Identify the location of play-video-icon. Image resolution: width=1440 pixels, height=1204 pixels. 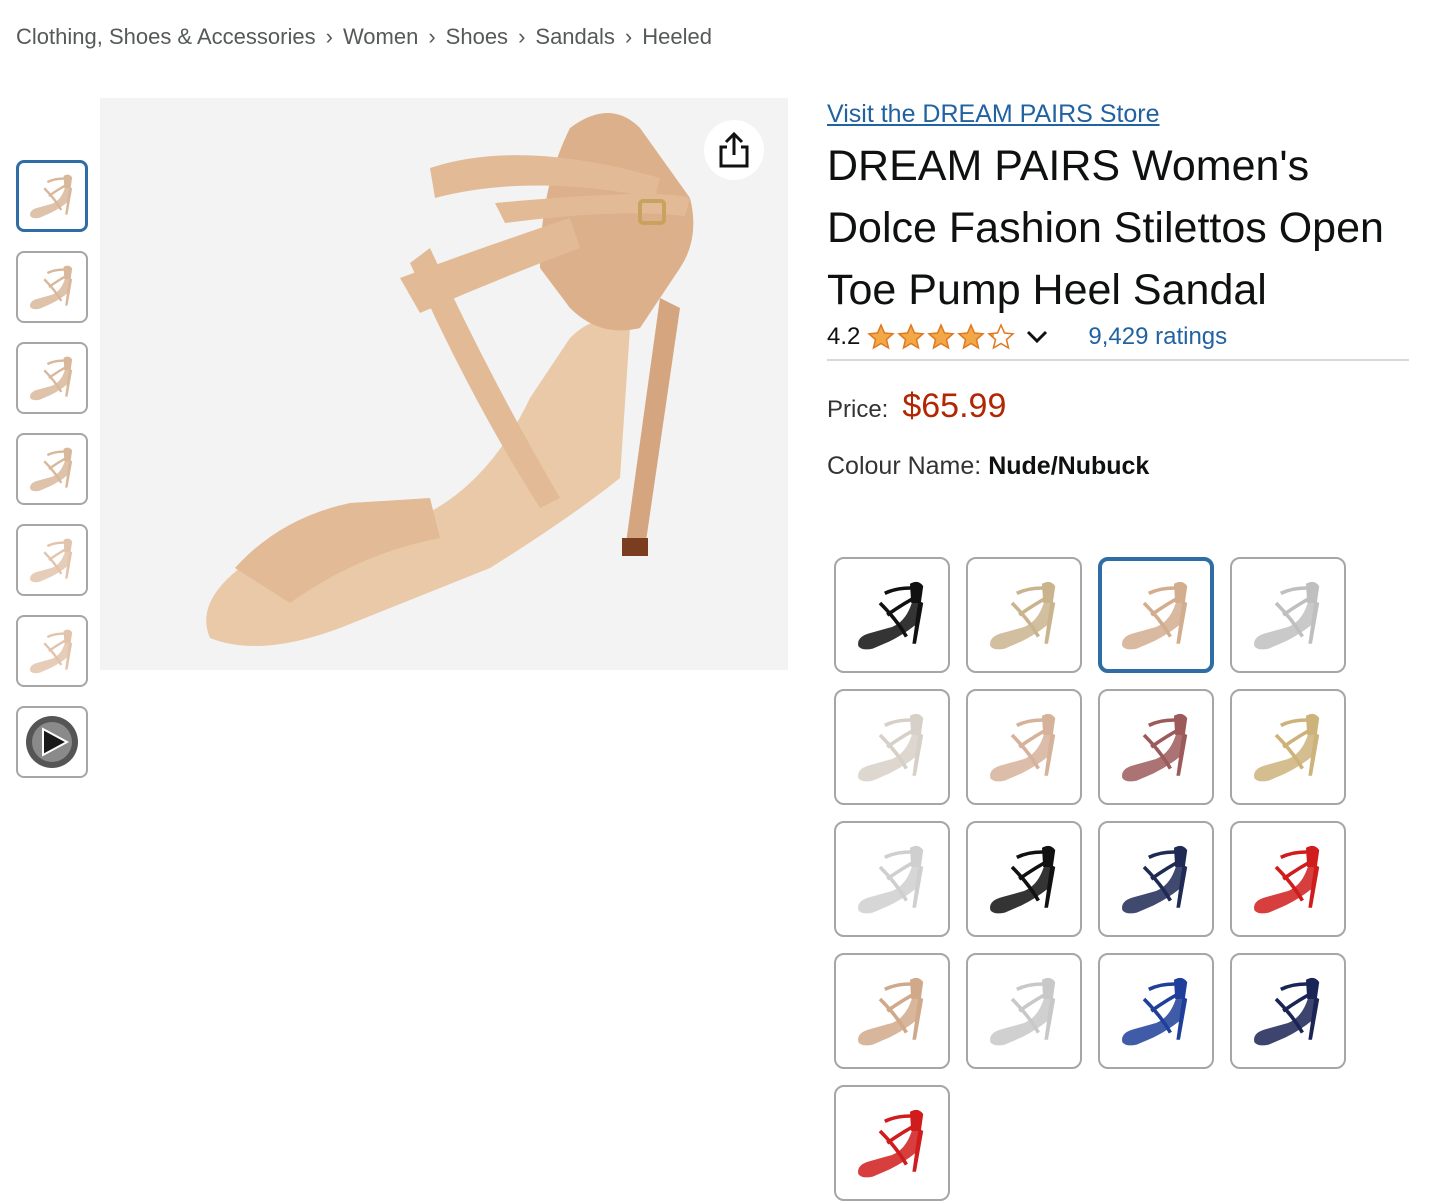
(52, 742).